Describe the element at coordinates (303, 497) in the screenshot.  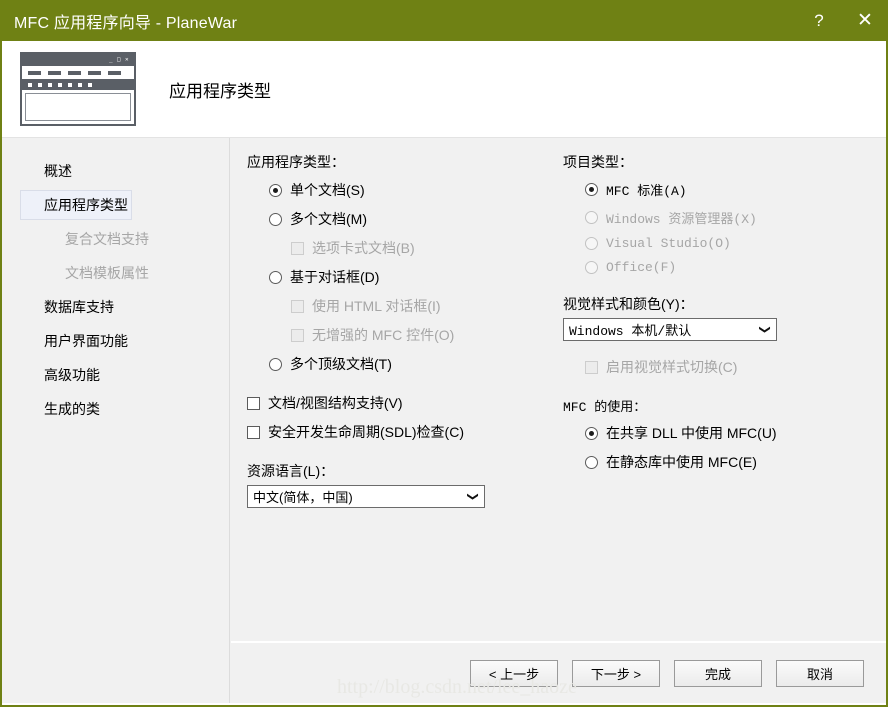
I see `resource-language-value: 中文(简体，中国)` at that location.